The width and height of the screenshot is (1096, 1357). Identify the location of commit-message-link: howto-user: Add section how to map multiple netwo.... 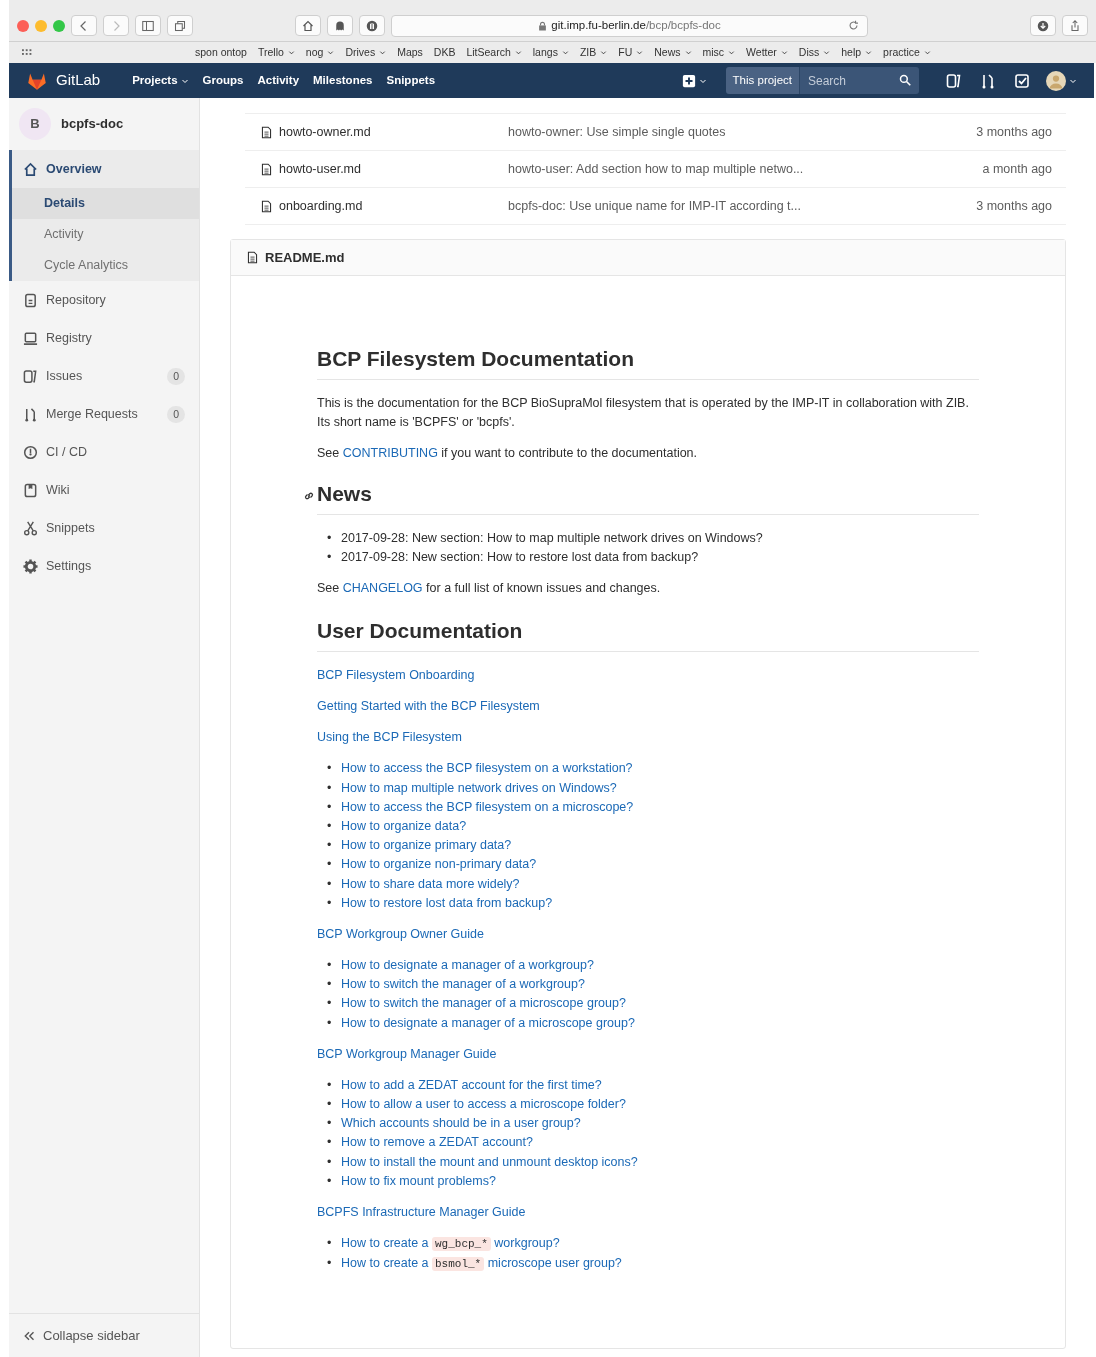
(745, 169).